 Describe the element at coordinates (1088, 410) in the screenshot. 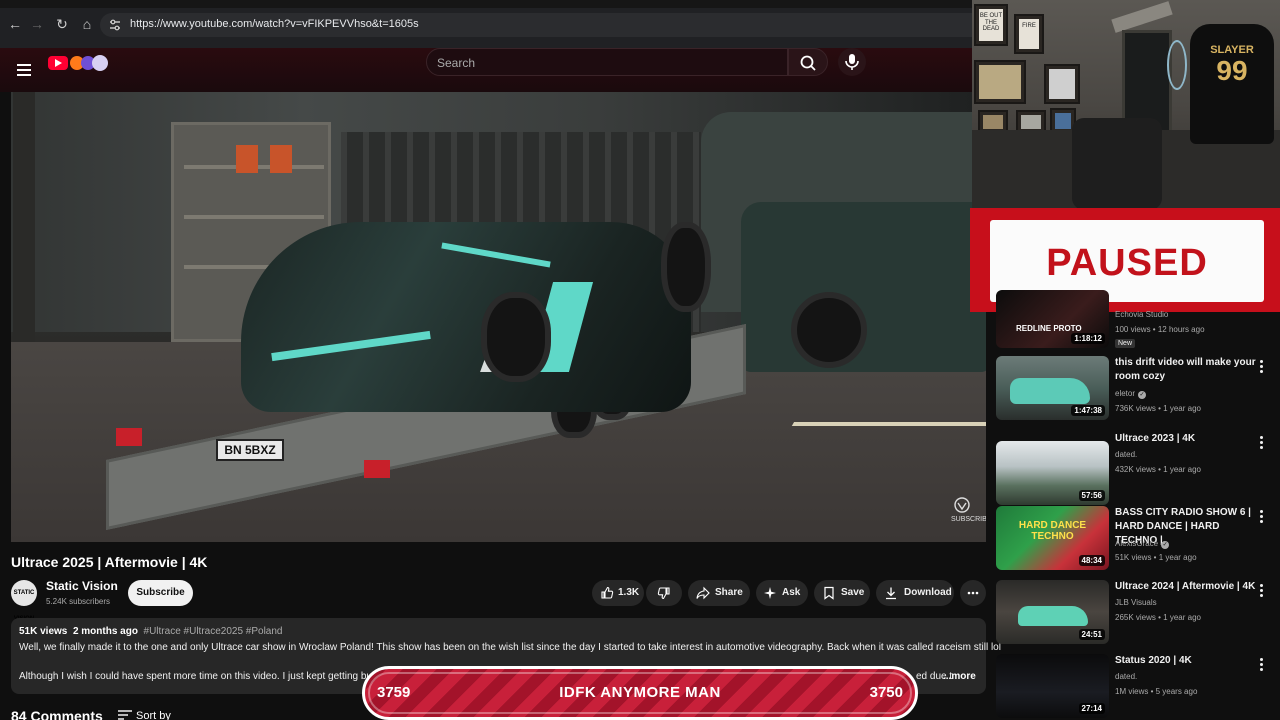

I see `video-duration: 1:47:38` at that location.